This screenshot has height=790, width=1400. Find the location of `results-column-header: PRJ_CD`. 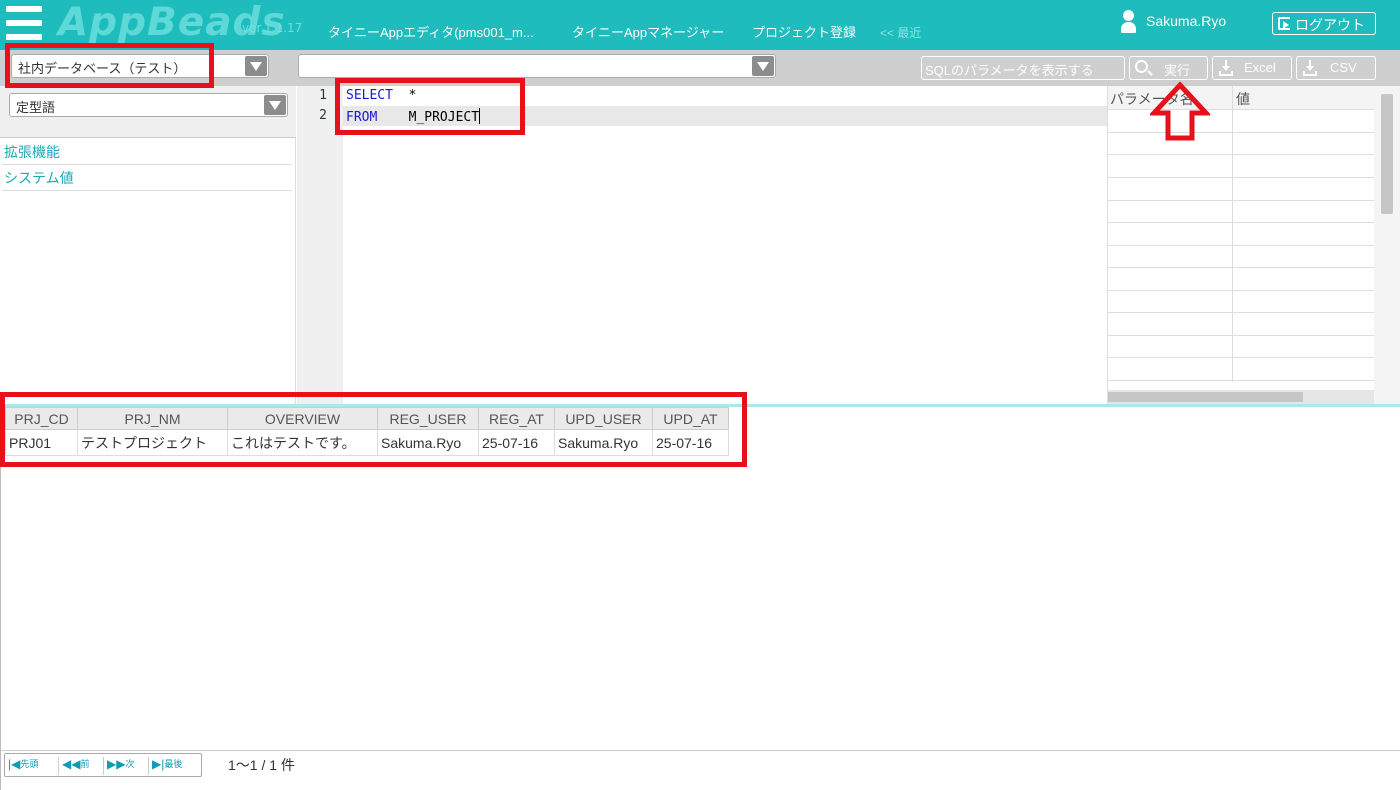

results-column-header: PRJ_CD is located at coordinates (41, 418).